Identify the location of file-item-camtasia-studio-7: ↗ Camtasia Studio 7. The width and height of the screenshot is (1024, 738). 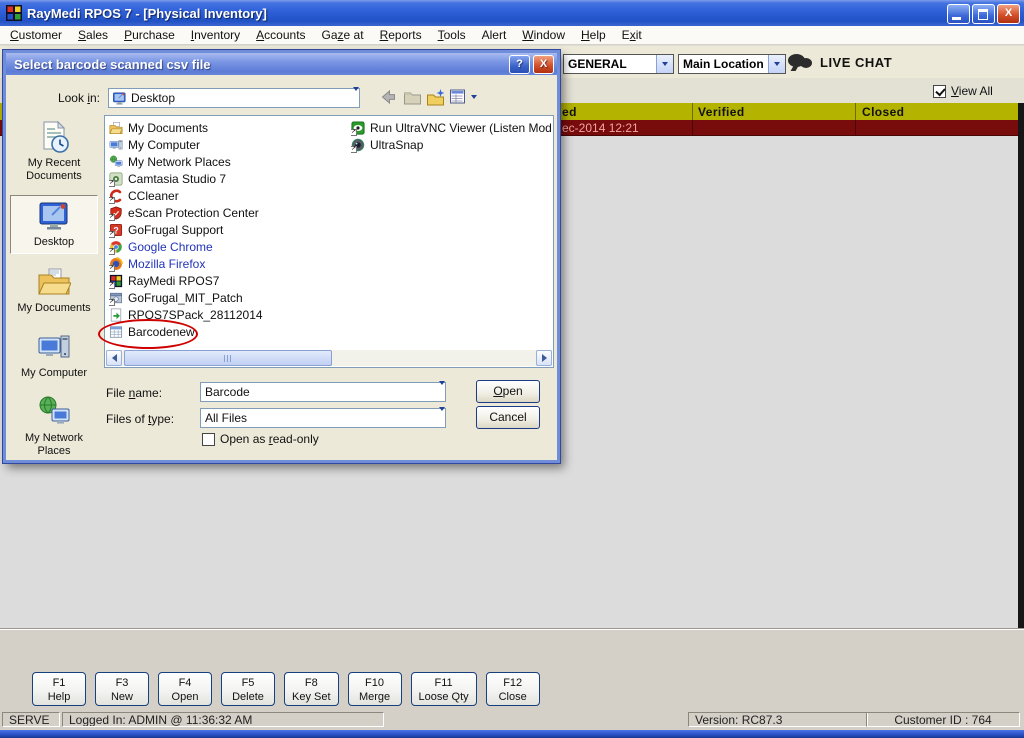
(228, 178).